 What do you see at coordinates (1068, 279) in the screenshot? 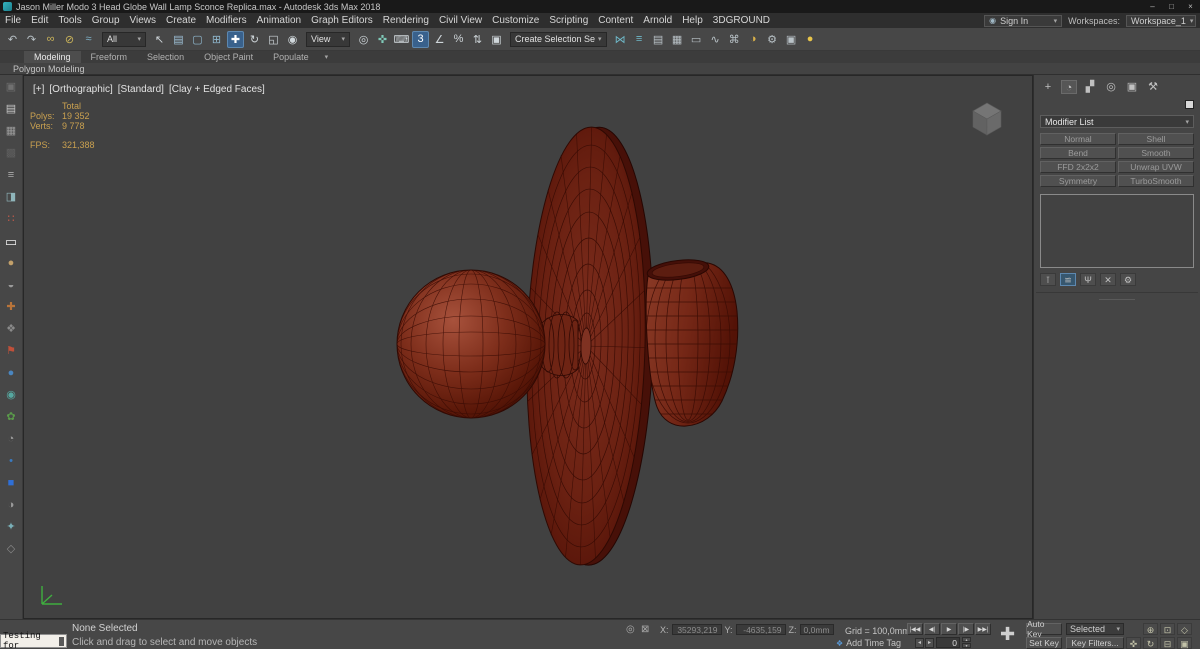
I see `show-end-result-icon: ≌` at bounding box center [1068, 279].